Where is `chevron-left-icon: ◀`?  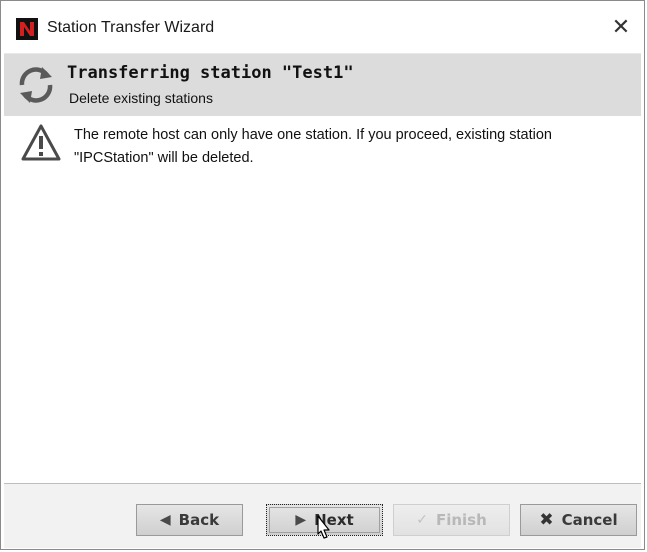 chevron-left-icon: ◀ is located at coordinates (165, 520).